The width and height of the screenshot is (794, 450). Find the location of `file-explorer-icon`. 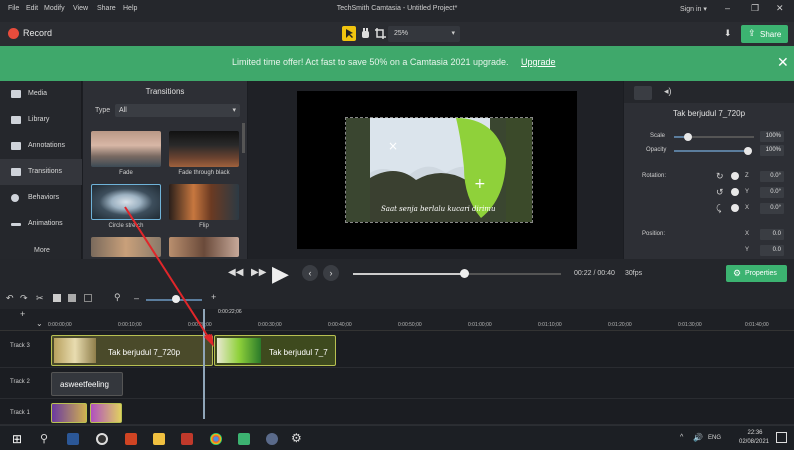

file-explorer-icon is located at coordinates (159, 439).